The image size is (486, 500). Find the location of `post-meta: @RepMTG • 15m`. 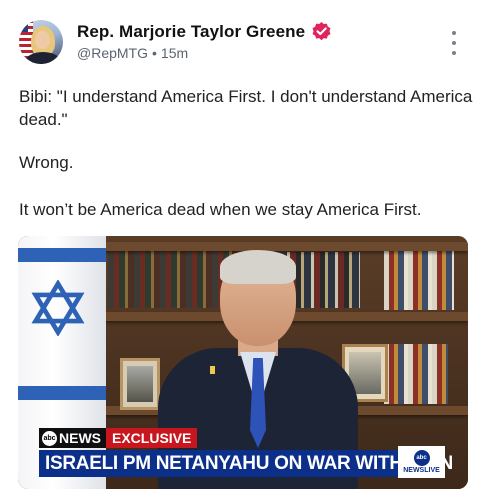

post-meta: @RepMTG • 15m is located at coordinates (132, 53).